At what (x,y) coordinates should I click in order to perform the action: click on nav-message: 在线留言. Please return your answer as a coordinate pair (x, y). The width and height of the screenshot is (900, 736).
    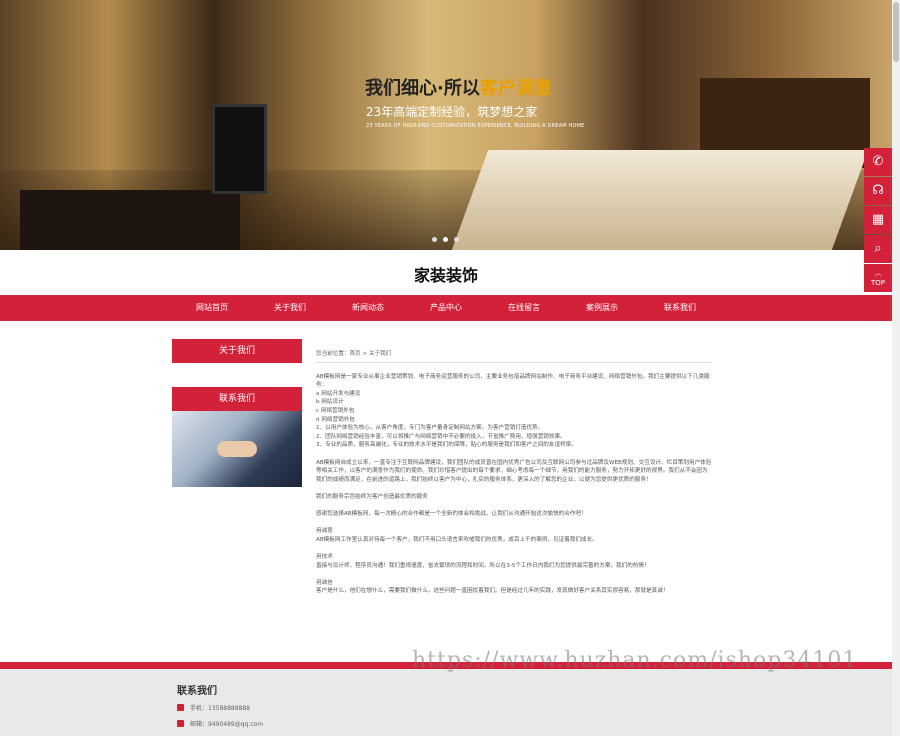
    Looking at the image, I should click on (524, 308).